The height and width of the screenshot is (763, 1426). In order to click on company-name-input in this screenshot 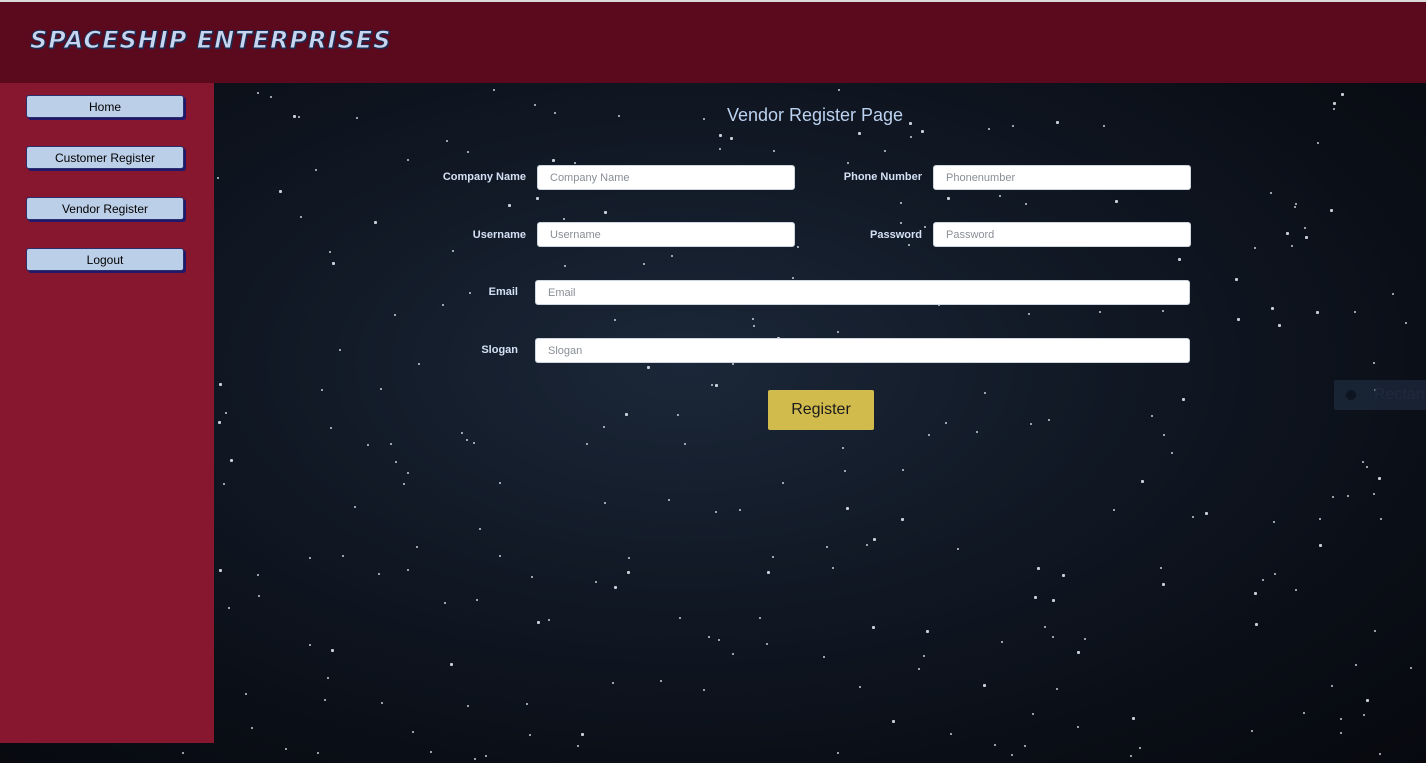, I will do `click(666, 177)`.